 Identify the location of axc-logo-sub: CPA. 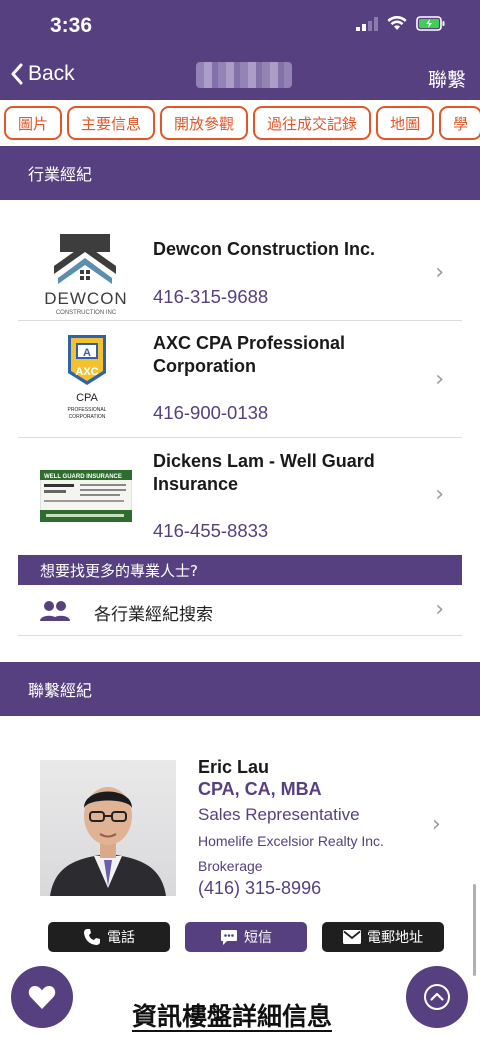
(87, 398).